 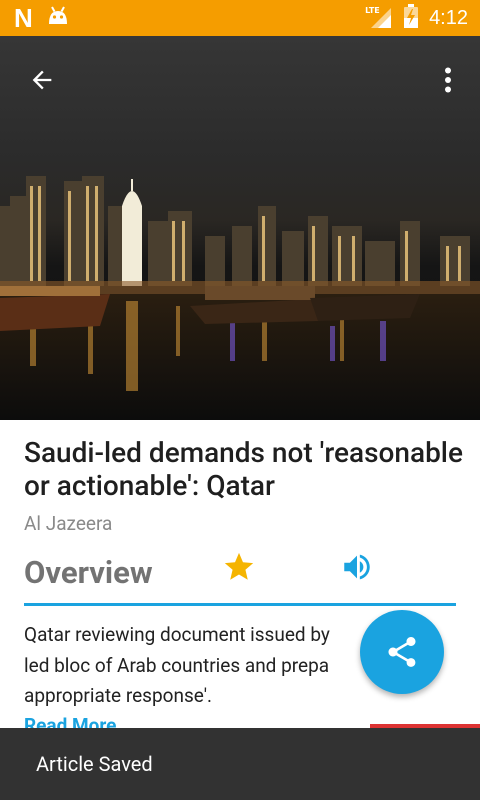 I want to click on overview-header: Overview, so click(x=240, y=577).